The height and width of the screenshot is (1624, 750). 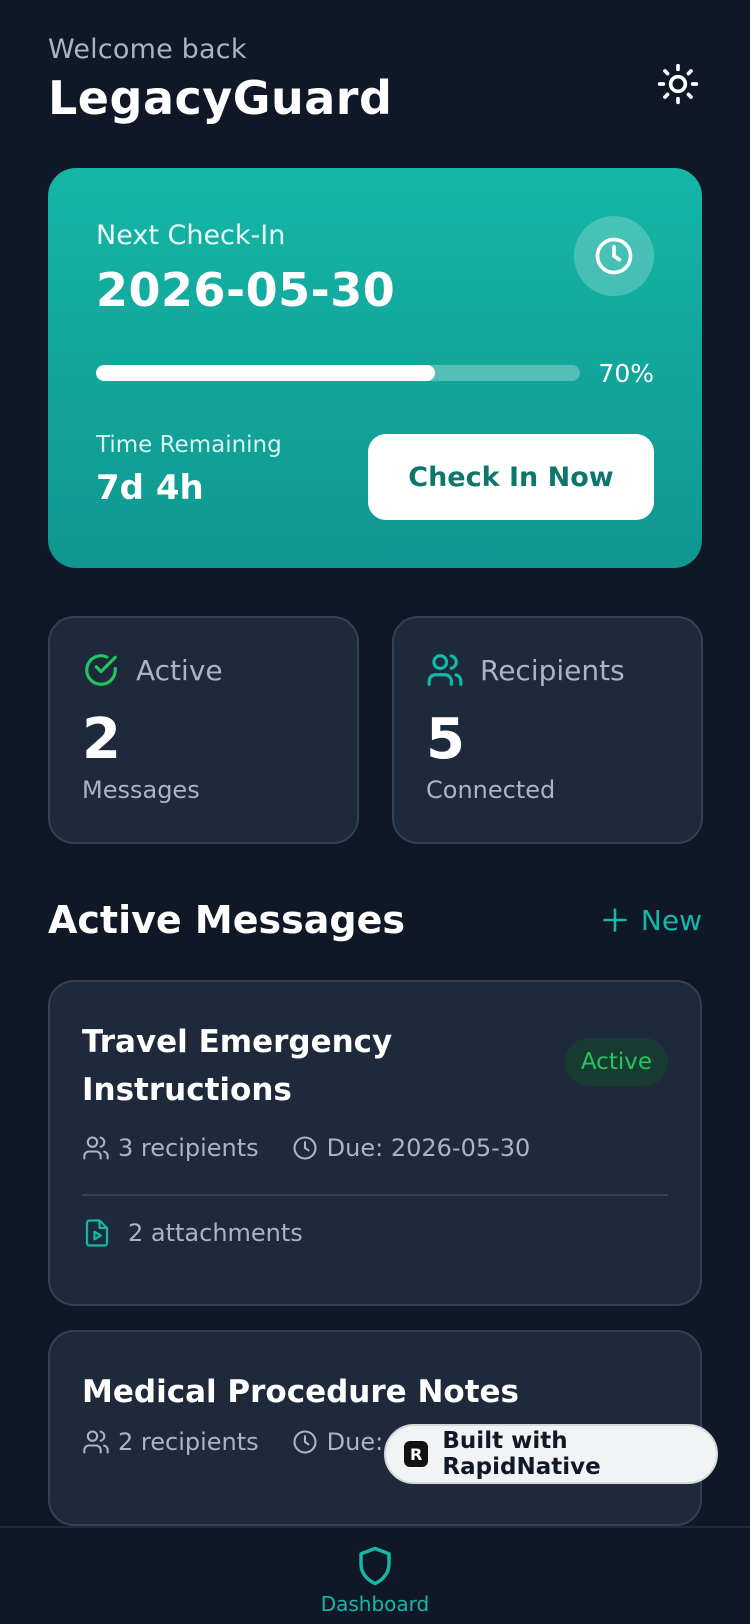 I want to click on progress-track, so click(x=338, y=373).